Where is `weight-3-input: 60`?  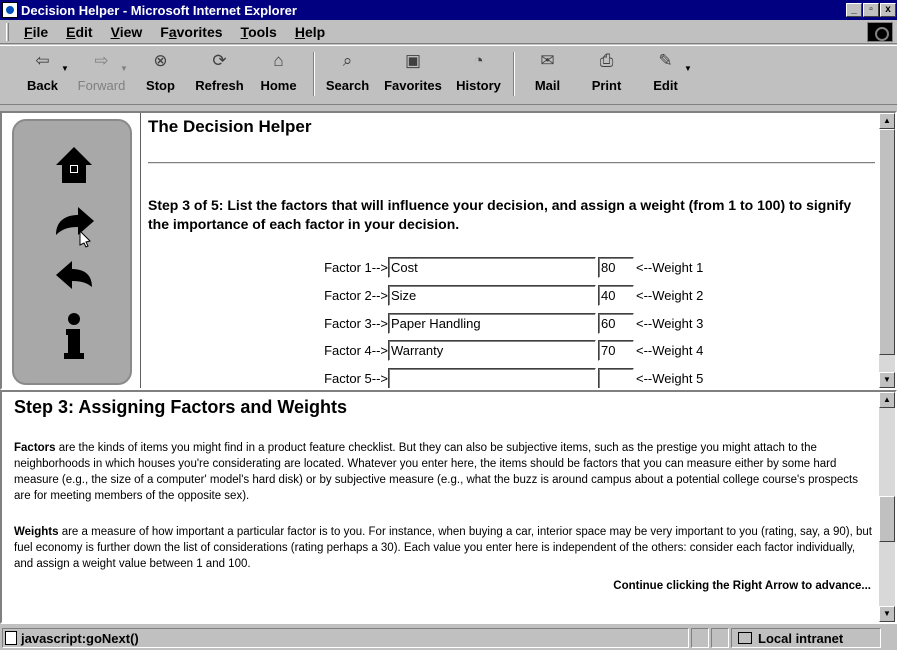 weight-3-input: 60 is located at coordinates (616, 323).